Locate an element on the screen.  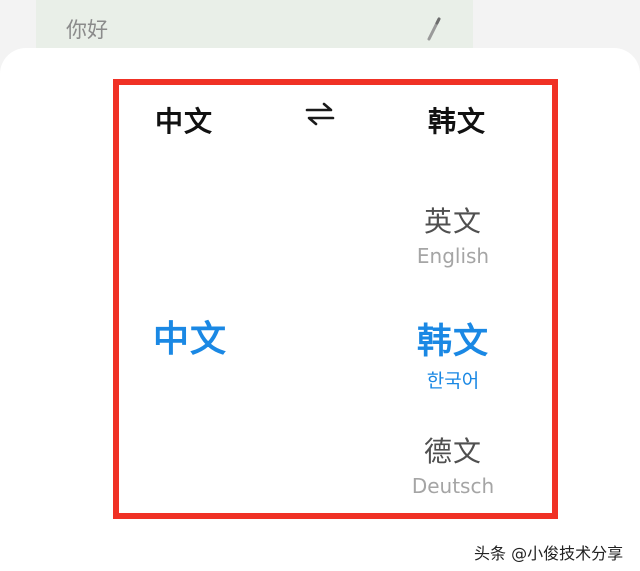
option-english: 英文 English is located at coordinates (453, 234).